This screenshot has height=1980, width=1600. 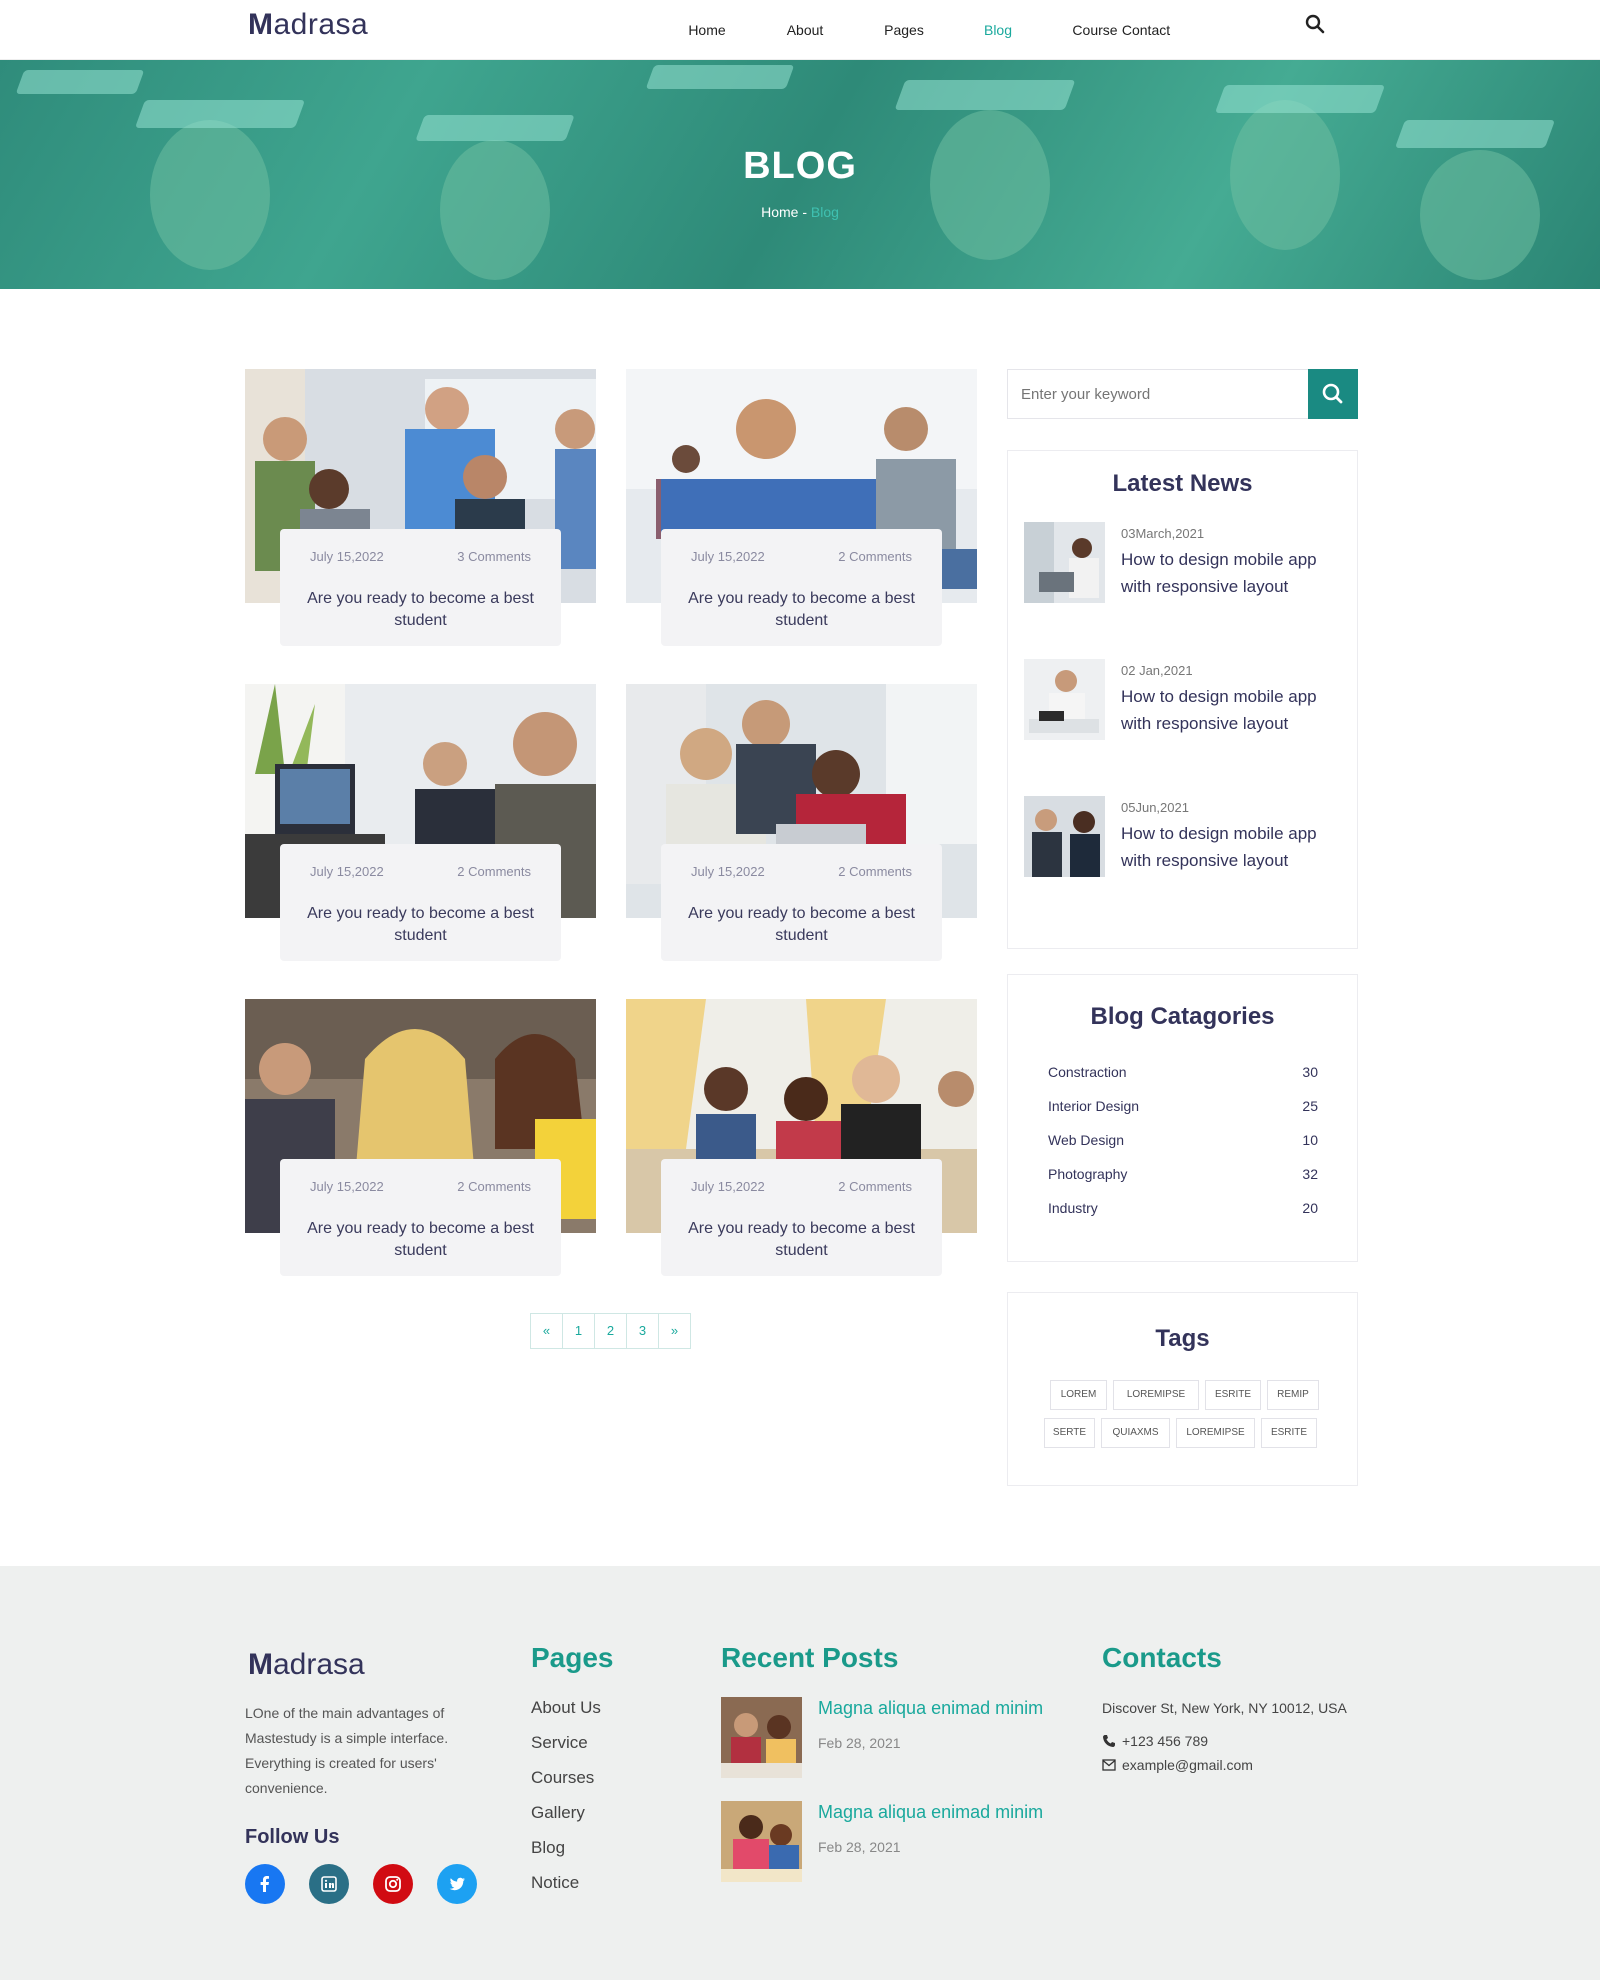 I want to click on category-name: Interior Design, so click(x=1093, y=1106).